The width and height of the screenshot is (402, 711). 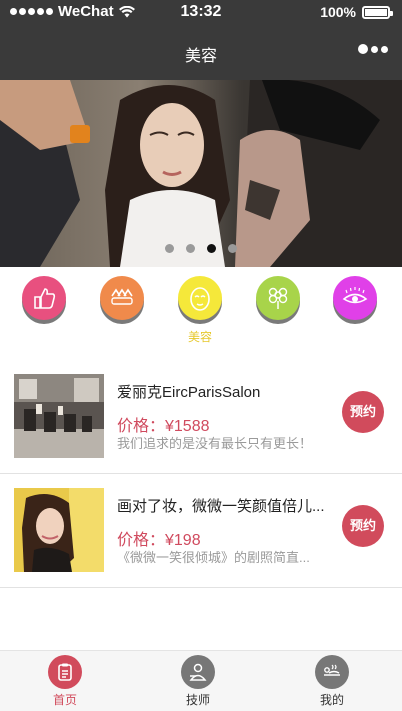 What do you see at coordinates (377, 12) in the screenshot?
I see `battery-icon` at bounding box center [377, 12].